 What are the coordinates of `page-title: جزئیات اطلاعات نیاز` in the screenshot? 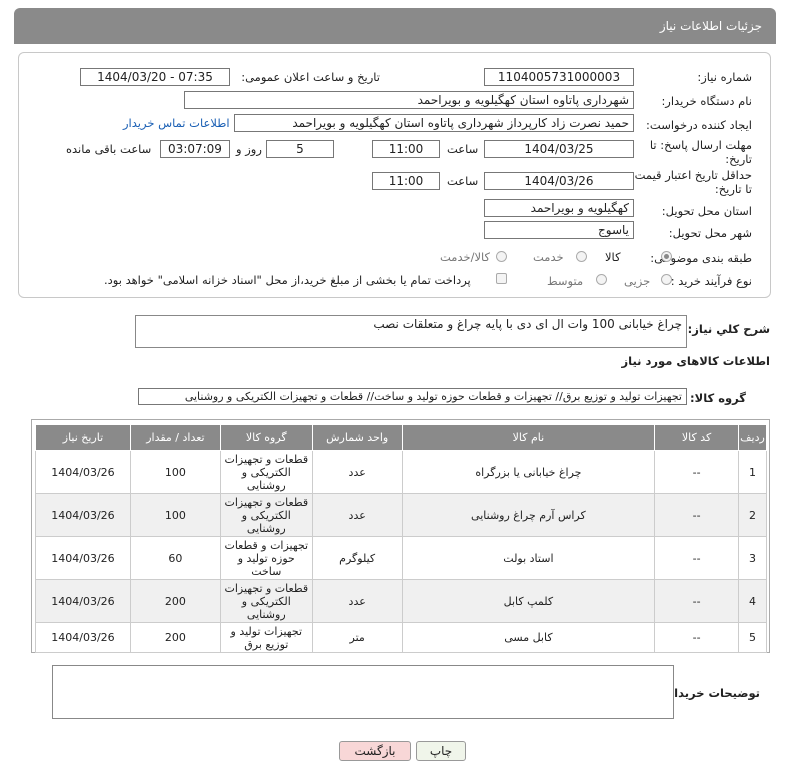 It's located at (710, 26).